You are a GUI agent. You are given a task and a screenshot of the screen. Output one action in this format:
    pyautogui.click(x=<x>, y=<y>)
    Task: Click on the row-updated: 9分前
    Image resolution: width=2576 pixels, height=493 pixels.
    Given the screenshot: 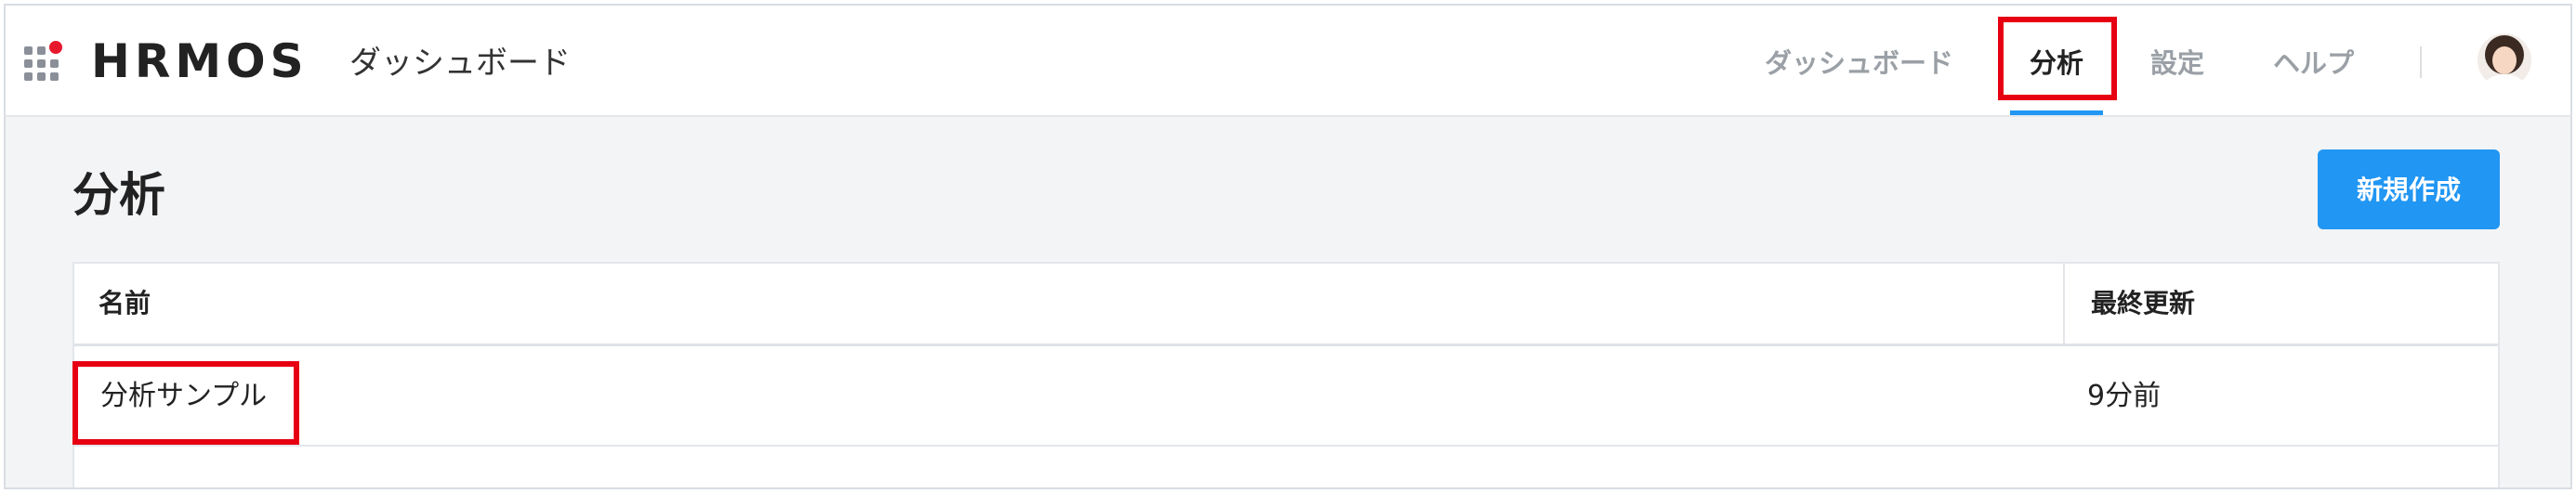 What is the action you would take?
    pyautogui.click(x=2124, y=396)
    